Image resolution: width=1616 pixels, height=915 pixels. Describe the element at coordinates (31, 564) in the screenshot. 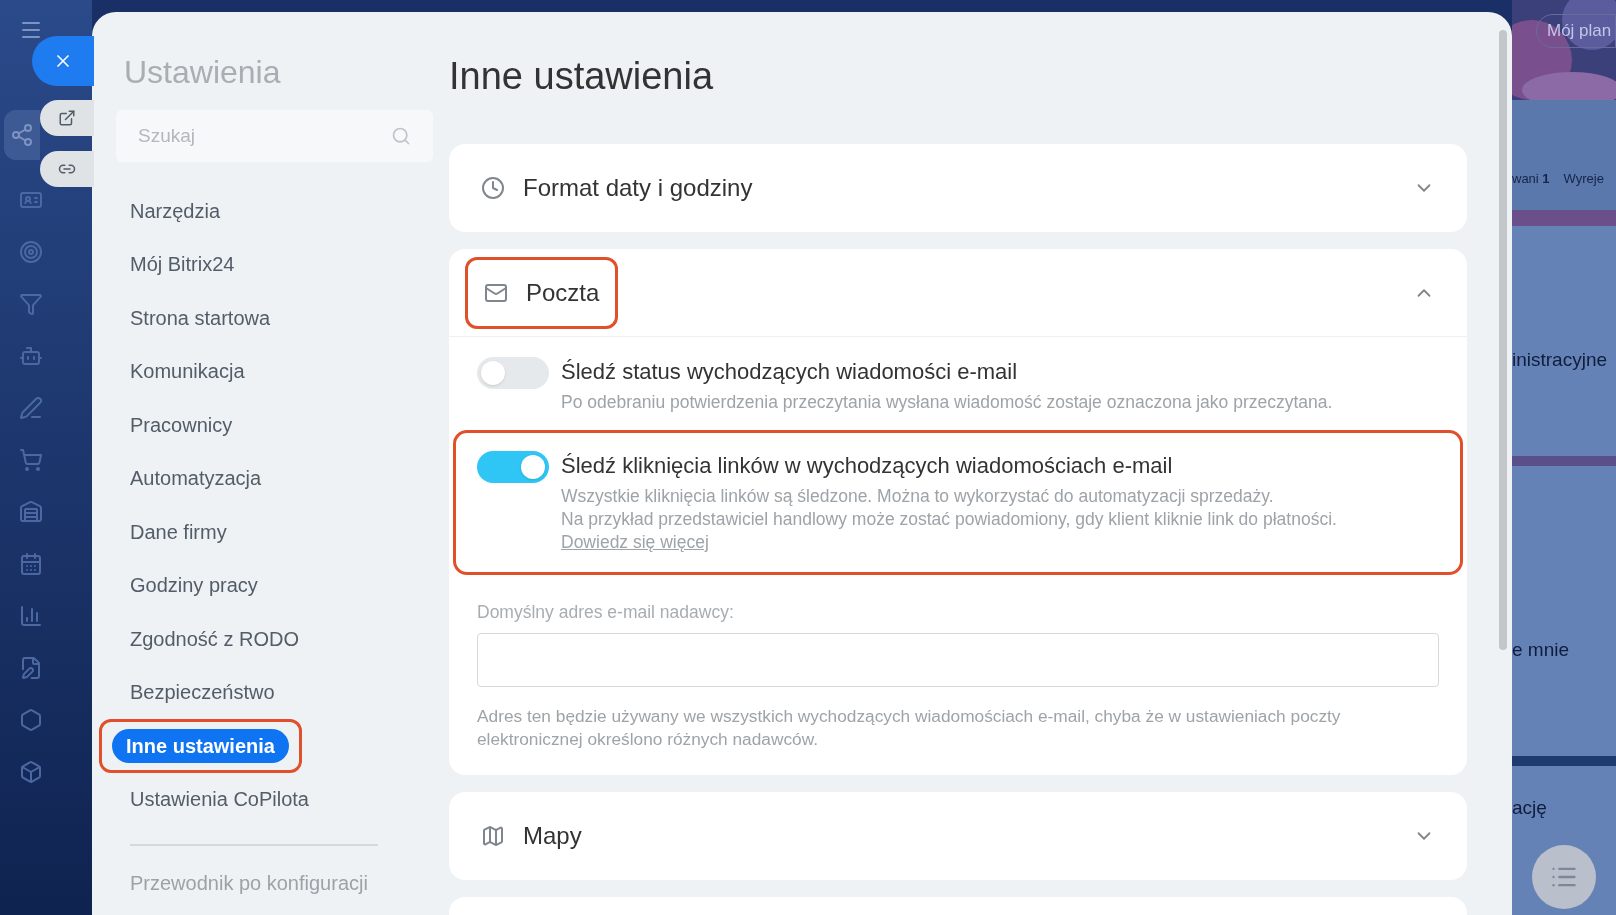

I see `calendar-icon` at that location.